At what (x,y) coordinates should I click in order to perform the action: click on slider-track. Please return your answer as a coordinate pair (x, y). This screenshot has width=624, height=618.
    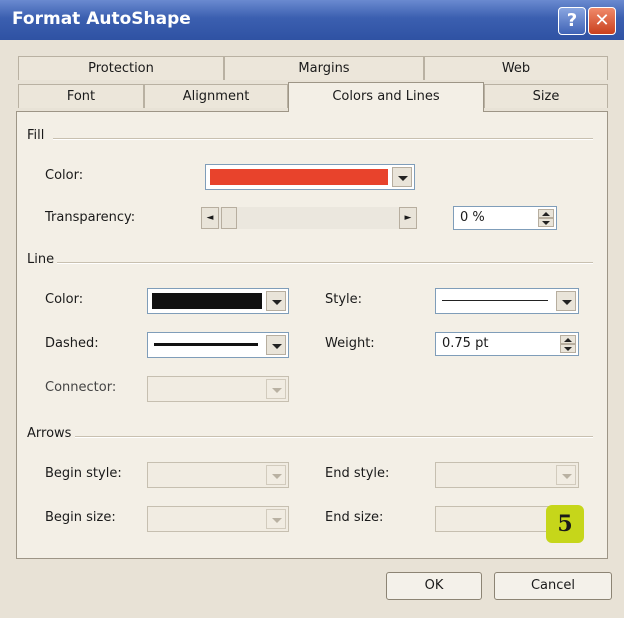
    Looking at the image, I should click on (309, 218).